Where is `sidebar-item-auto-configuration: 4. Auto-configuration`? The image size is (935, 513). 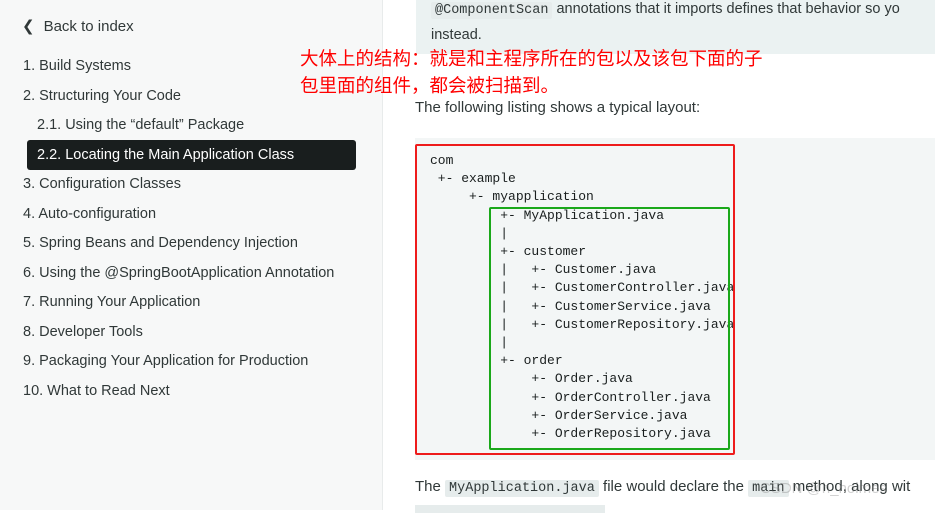 sidebar-item-auto-configuration: 4. Auto-configuration is located at coordinates (89, 214).